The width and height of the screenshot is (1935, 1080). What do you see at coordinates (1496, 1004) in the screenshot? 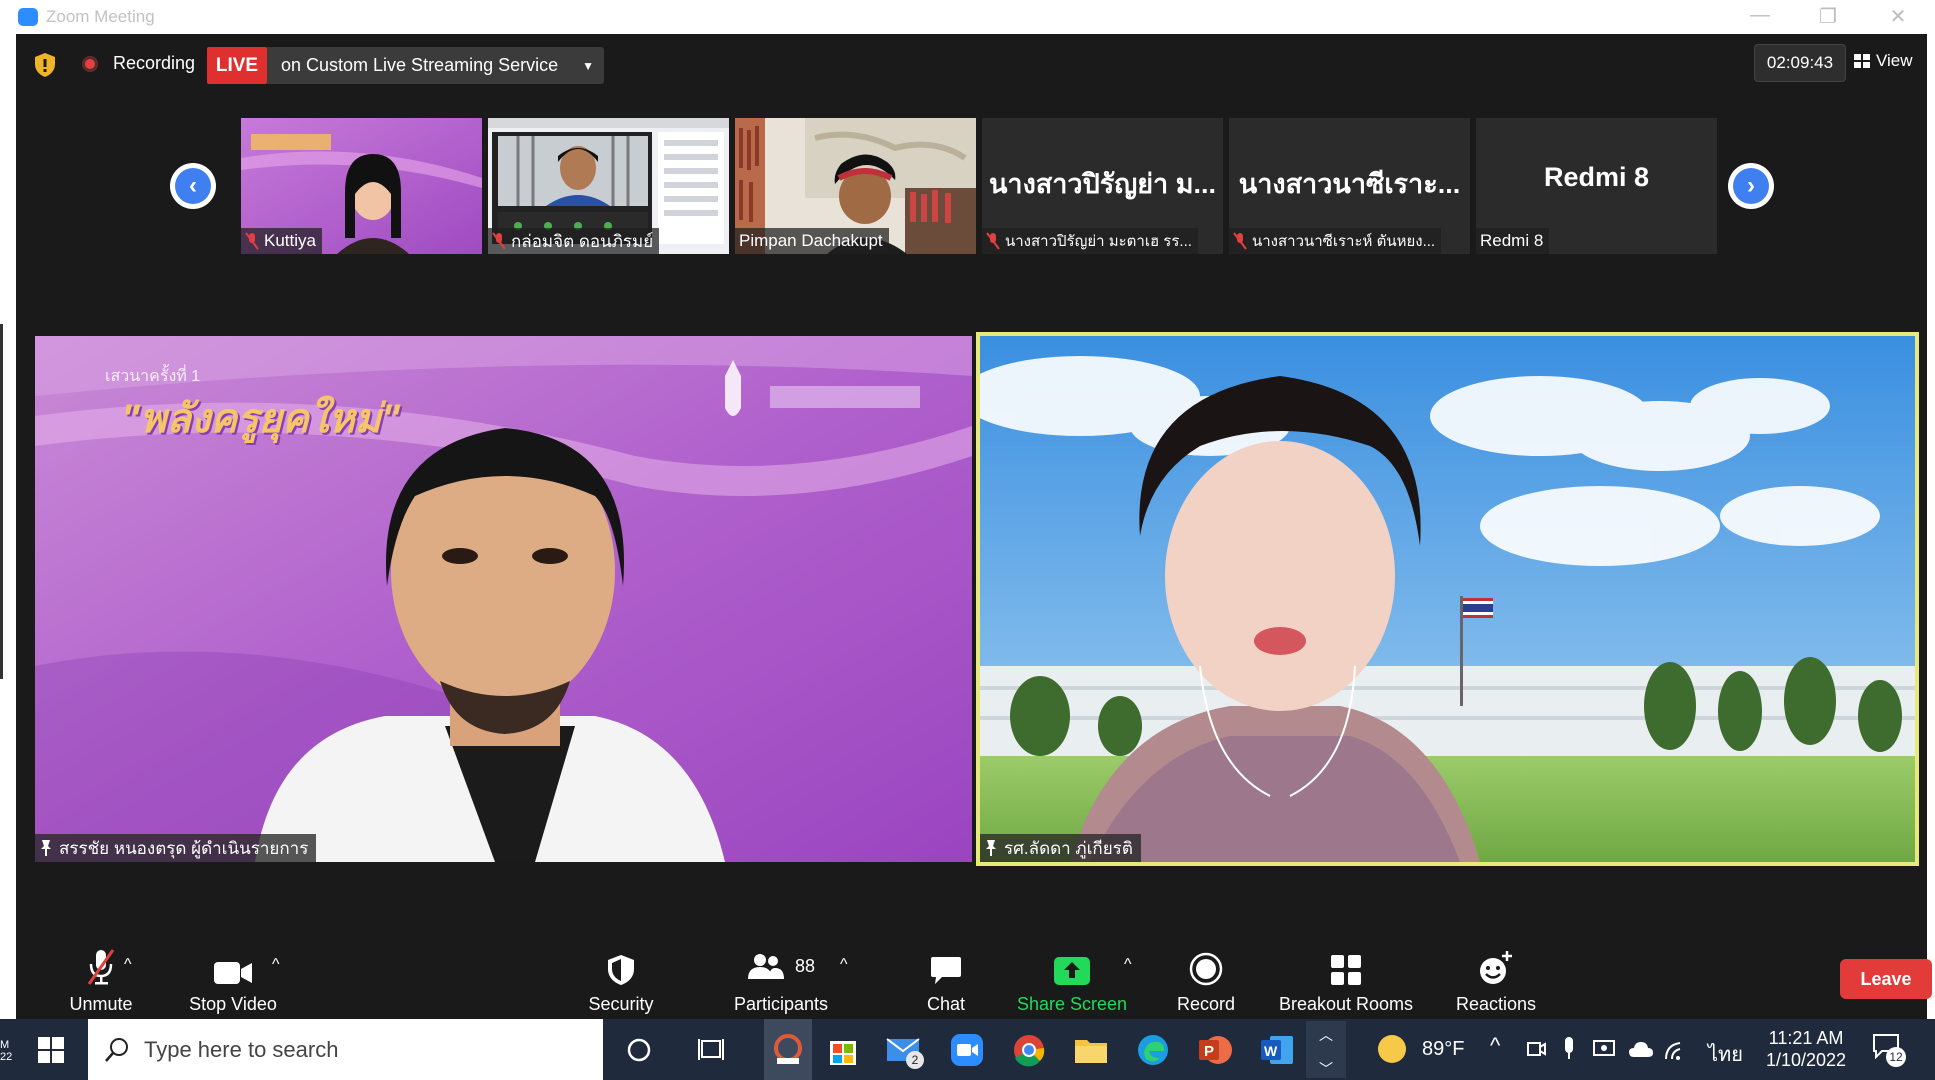
I see `reactions-label: Reactions` at bounding box center [1496, 1004].